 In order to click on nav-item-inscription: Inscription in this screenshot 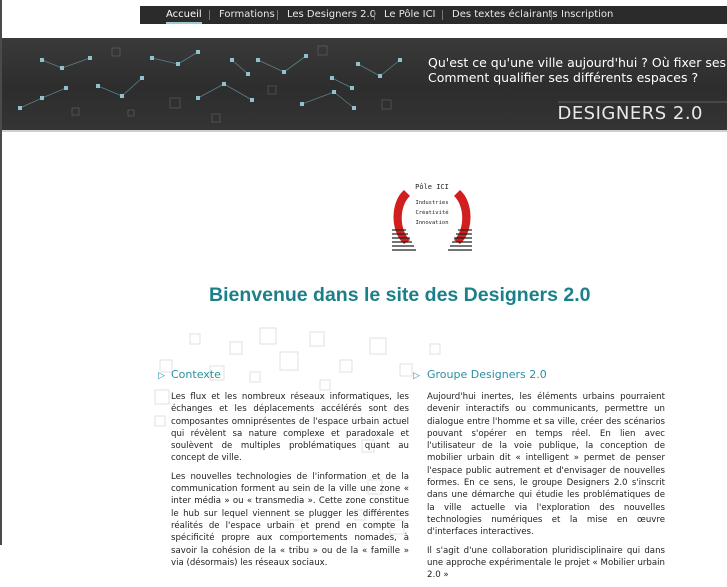, I will do `click(587, 15)`.